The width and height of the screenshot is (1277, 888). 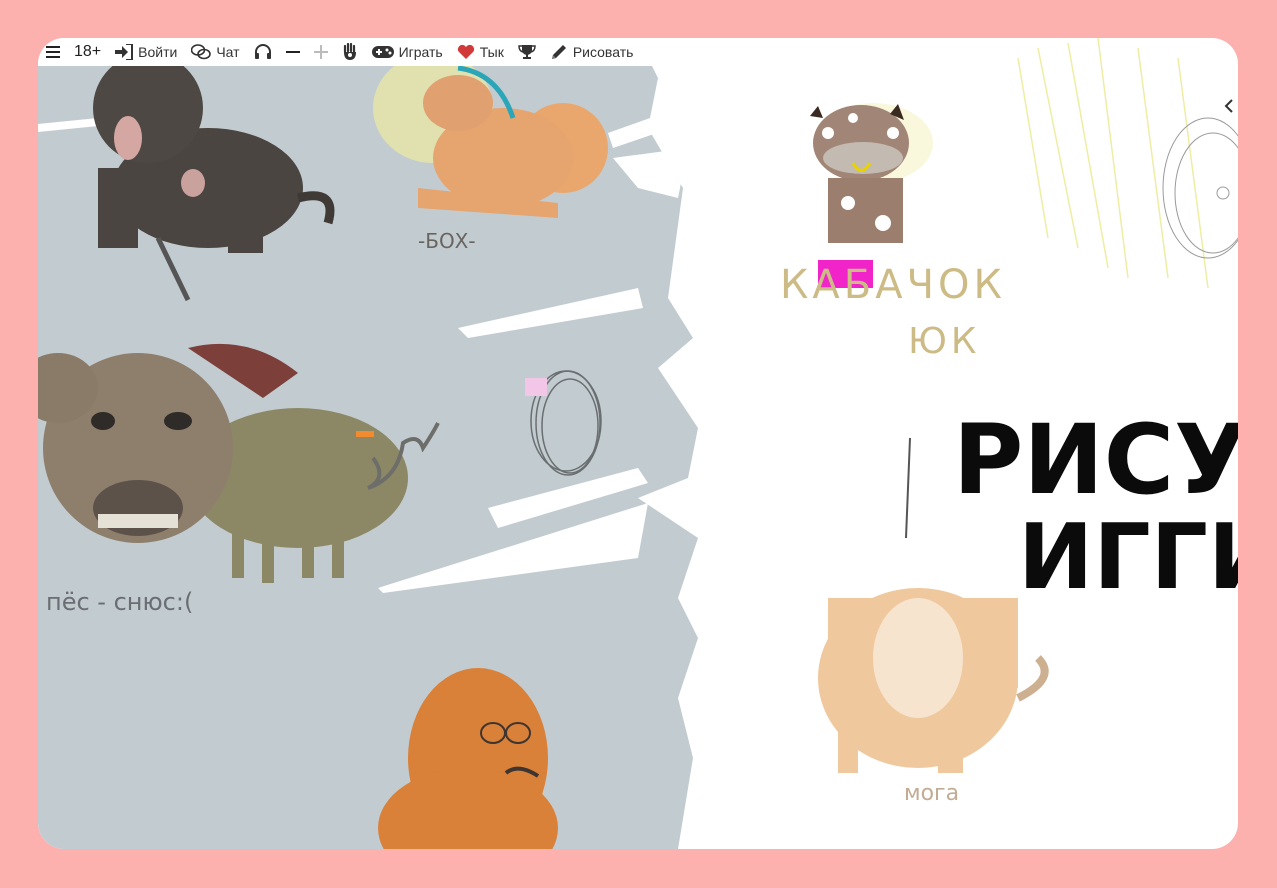 What do you see at coordinates (931, 793) in the screenshot?
I see `label-moga: мога` at bounding box center [931, 793].